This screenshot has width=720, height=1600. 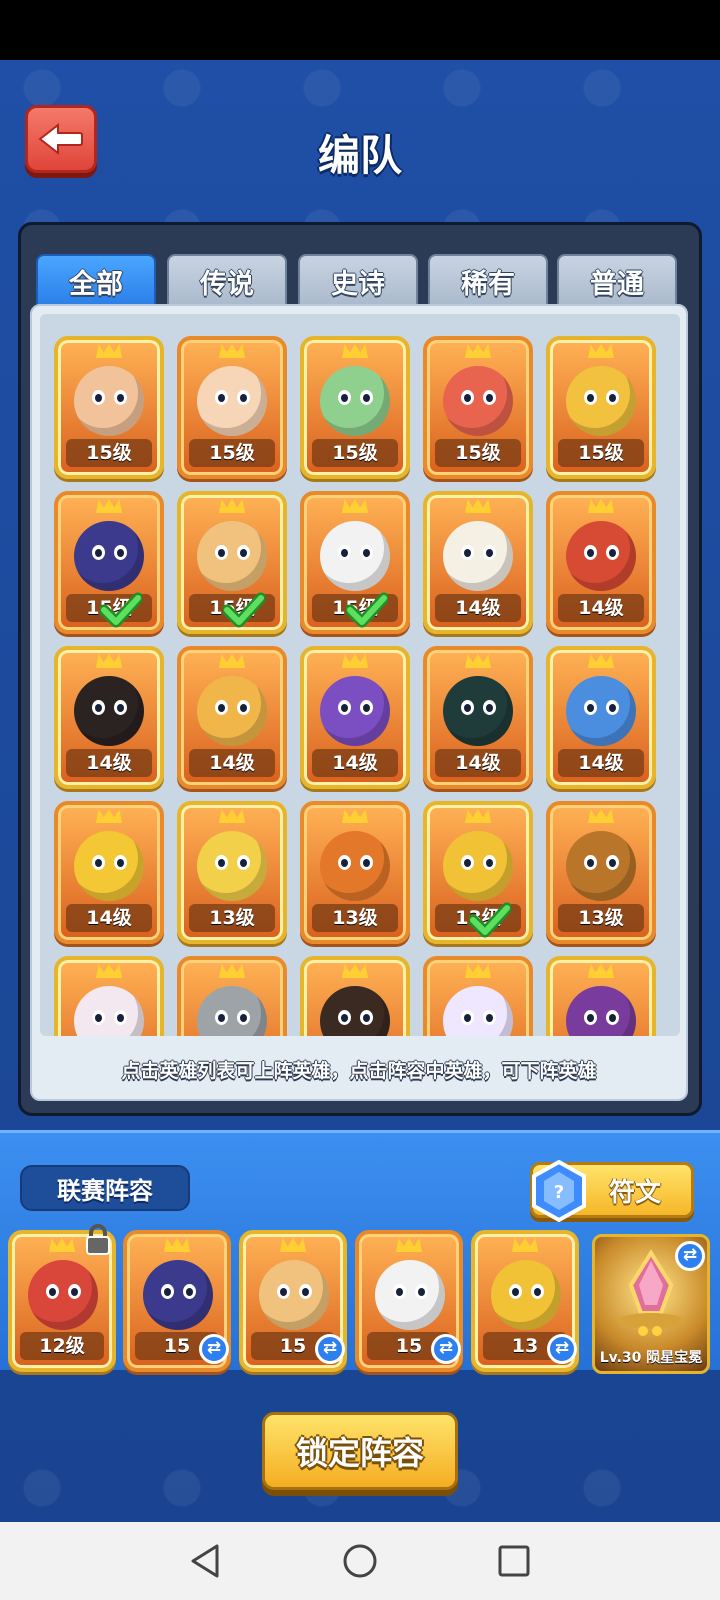 What do you see at coordinates (651, 1358) in the screenshot?
I see `treasure-label: Lv.30 陨星宝冕` at bounding box center [651, 1358].